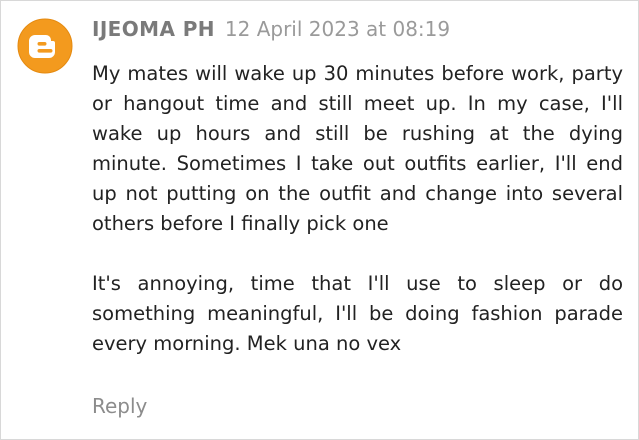 Image resolution: width=639 pixels, height=440 pixels. What do you see at coordinates (153, 29) in the screenshot?
I see `comment-author-link: IJEOMA PH` at bounding box center [153, 29].